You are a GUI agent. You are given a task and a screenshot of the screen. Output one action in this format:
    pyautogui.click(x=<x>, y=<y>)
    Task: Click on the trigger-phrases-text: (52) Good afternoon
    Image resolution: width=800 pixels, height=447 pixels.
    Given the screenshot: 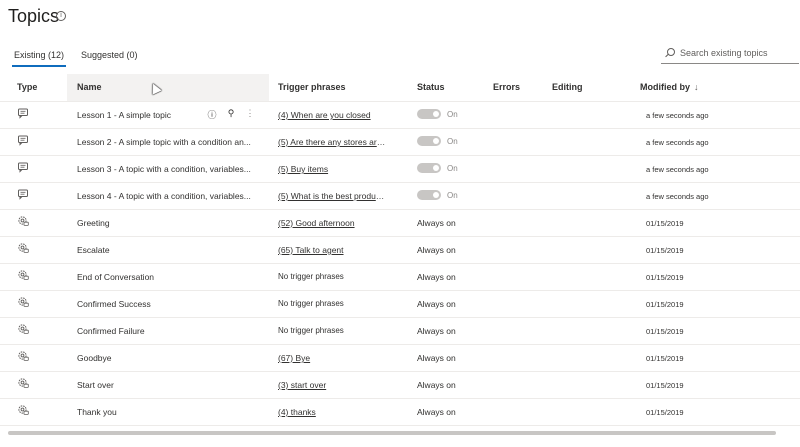 What is the action you would take?
    pyautogui.click(x=316, y=223)
    